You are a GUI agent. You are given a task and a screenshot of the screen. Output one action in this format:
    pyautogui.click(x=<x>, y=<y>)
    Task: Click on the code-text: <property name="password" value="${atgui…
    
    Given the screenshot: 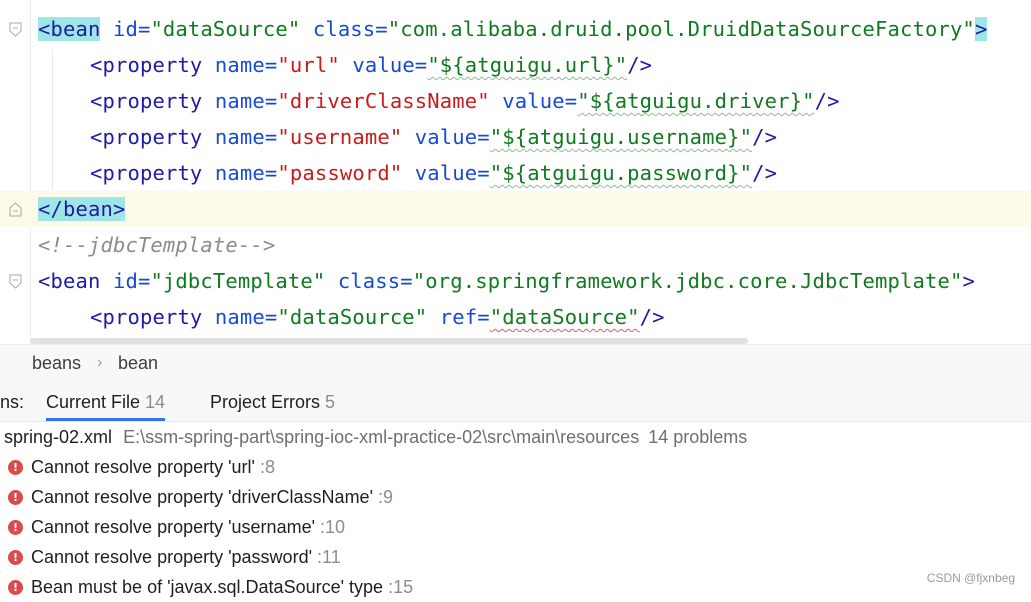 What is the action you would take?
    pyautogui.click(x=433, y=173)
    